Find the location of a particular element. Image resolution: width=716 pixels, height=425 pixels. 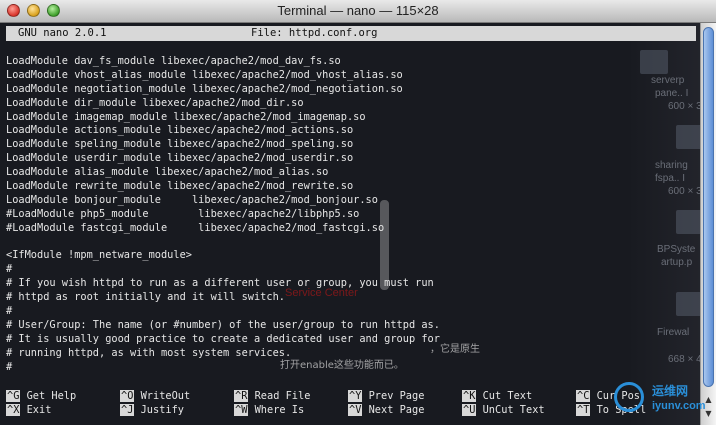

nano-version: GNU nano 2.0.1 is located at coordinates (62, 33).